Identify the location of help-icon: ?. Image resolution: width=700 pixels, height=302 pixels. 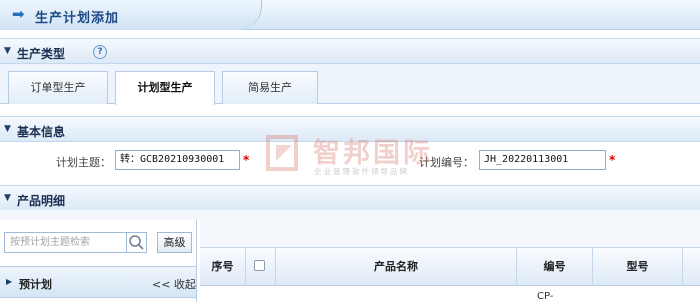
(100, 52).